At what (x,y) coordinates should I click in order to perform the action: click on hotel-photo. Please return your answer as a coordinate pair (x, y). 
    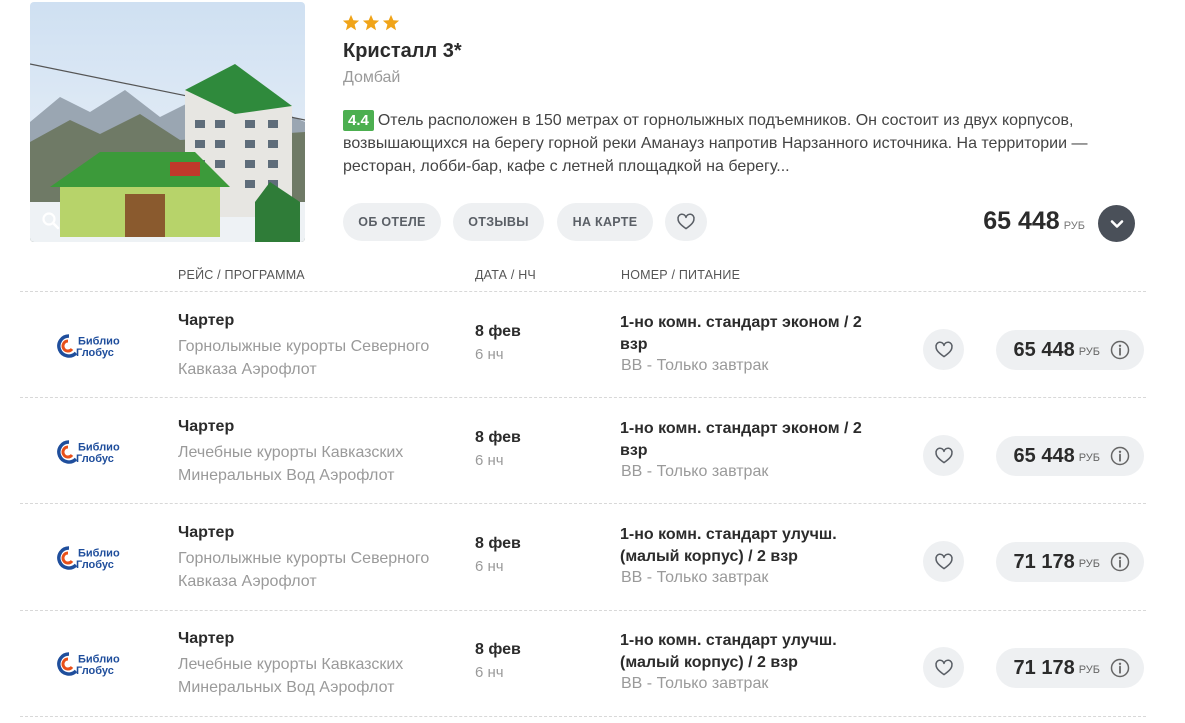
    Looking at the image, I should click on (167, 122).